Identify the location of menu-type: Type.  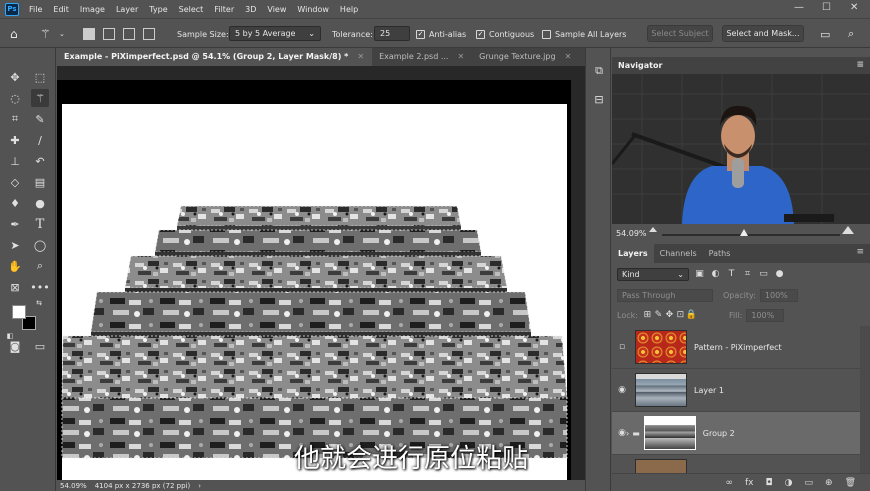
(158, 9).